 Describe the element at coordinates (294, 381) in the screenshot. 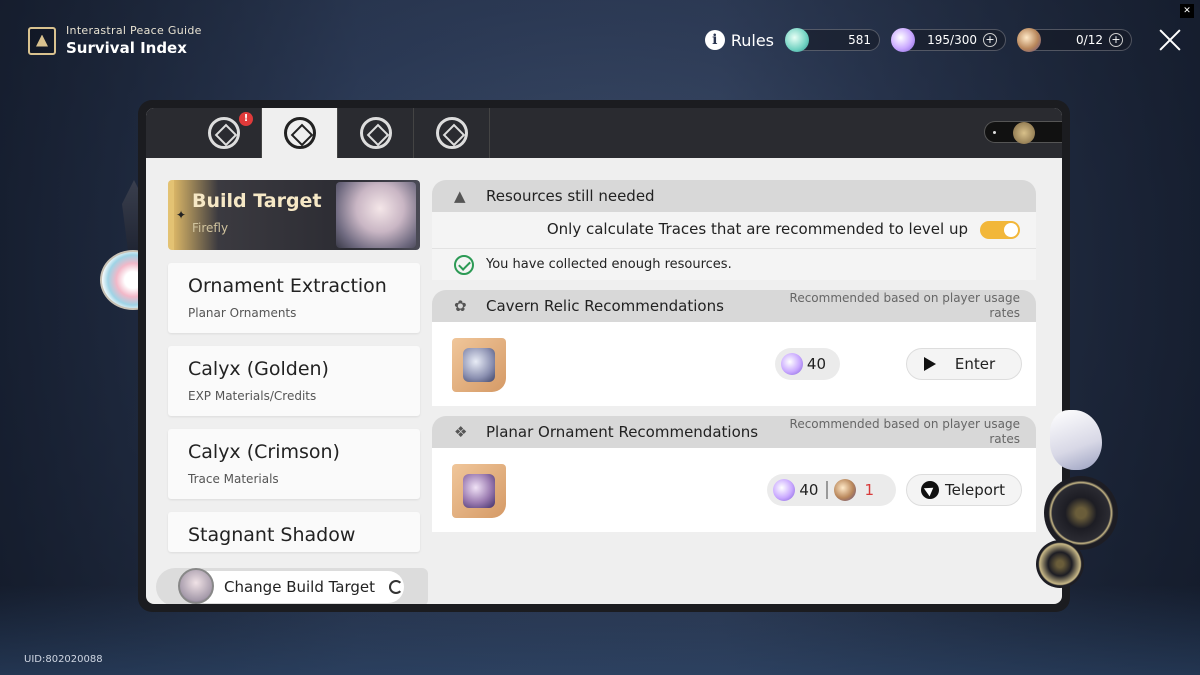

I see `list-item-calyx-golden: Calyx (Golden) EXP Materials/Credits` at that location.